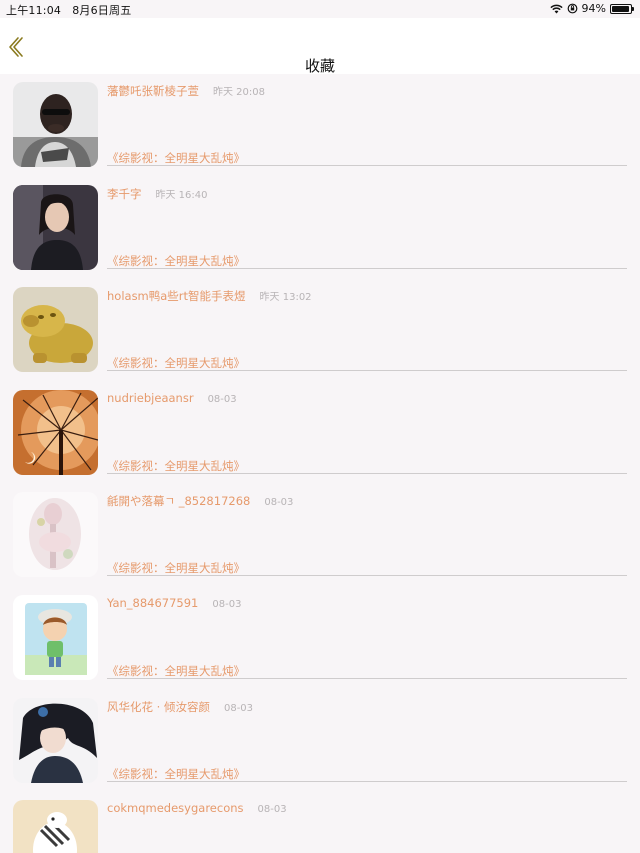  I want to click on status-indicators: 94%, so click(591, 8).